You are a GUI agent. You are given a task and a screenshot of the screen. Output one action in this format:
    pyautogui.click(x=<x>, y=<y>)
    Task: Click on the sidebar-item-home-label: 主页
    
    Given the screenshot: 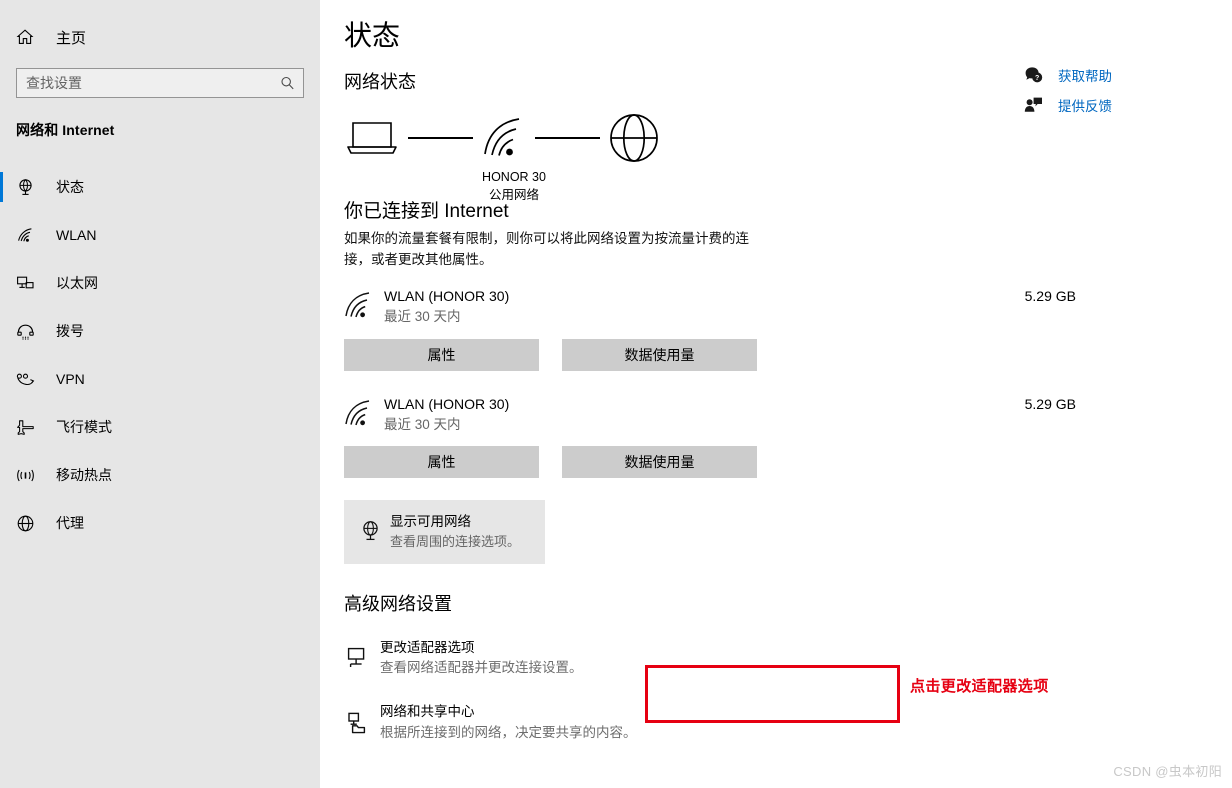 What is the action you would take?
    pyautogui.click(x=71, y=38)
    